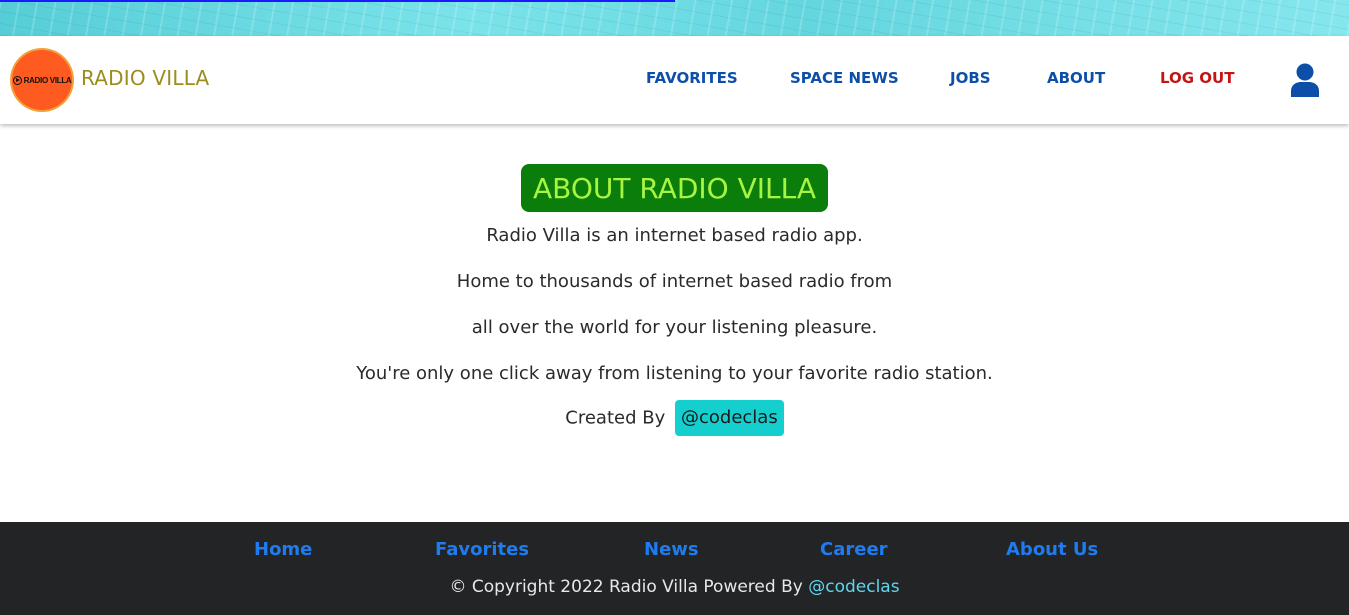 The width and height of the screenshot is (1349, 615). I want to click on footer-link-career: Career, so click(854, 549).